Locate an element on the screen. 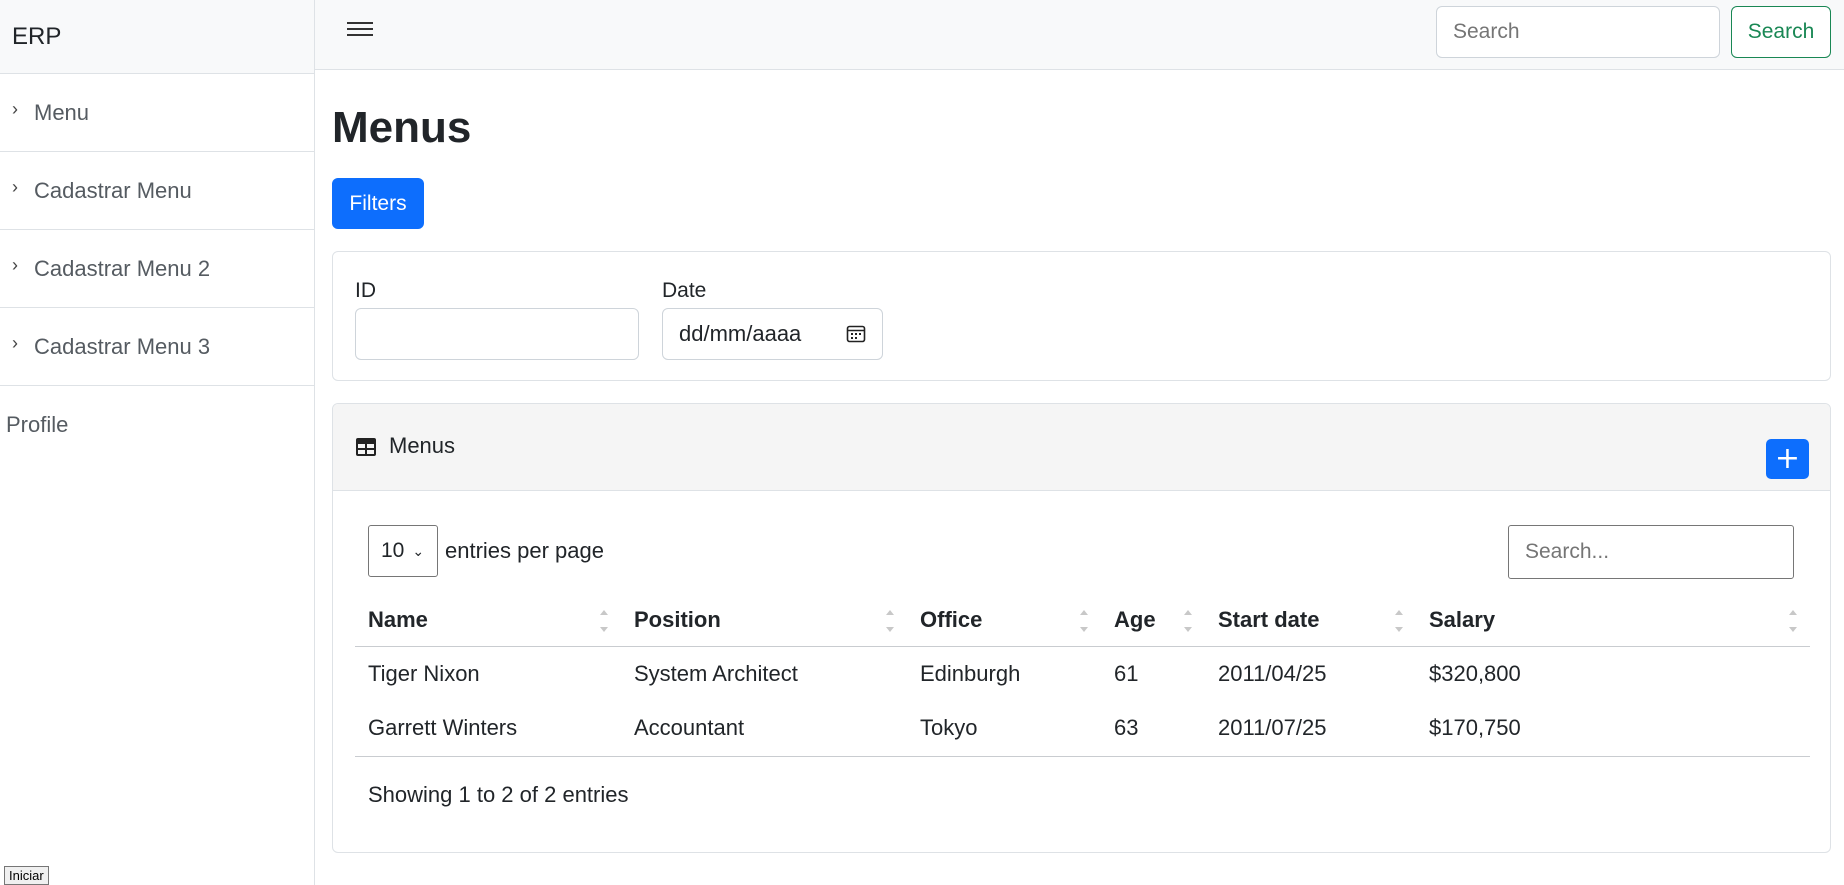 The width and height of the screenshot is (1844, 885). sidebar-item-cadastrar-menu-3: › Cadastrar Menu 3 is located at coordinates (157, 347).